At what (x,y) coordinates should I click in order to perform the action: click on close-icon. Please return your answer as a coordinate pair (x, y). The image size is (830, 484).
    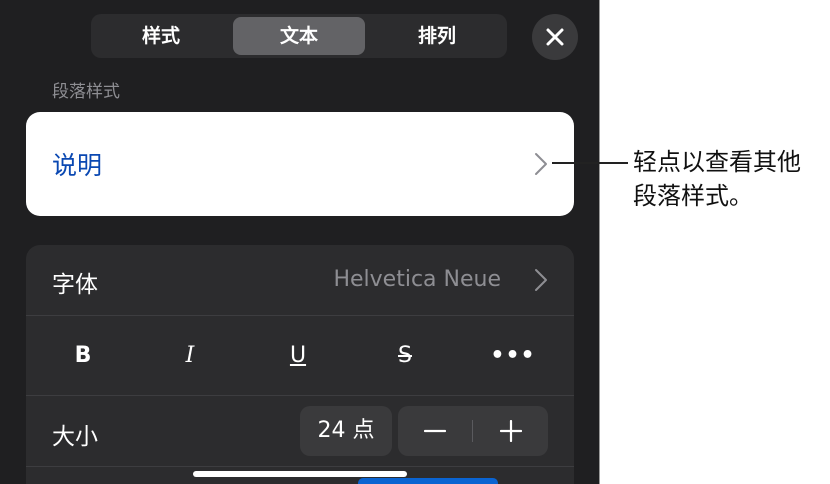
    Looking at the image, I should click on (555, 37).